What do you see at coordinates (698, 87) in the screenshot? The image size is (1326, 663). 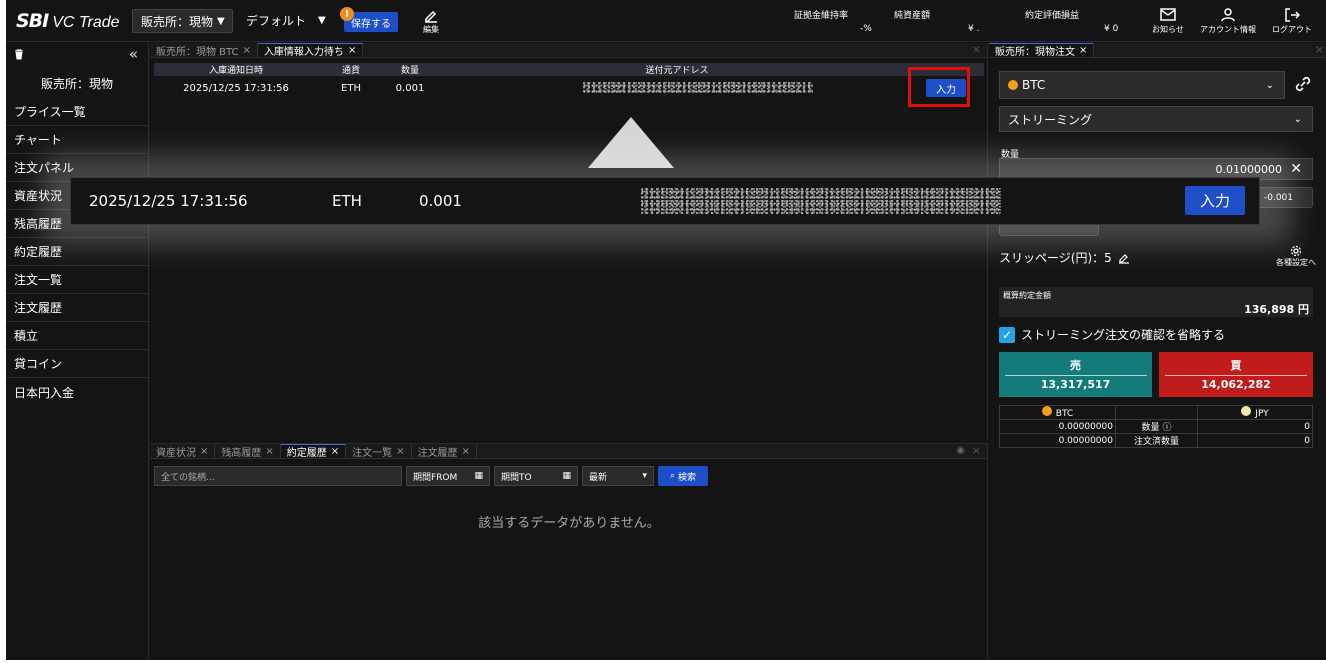 I see `redacted-address` at bounding box center [698, 87].